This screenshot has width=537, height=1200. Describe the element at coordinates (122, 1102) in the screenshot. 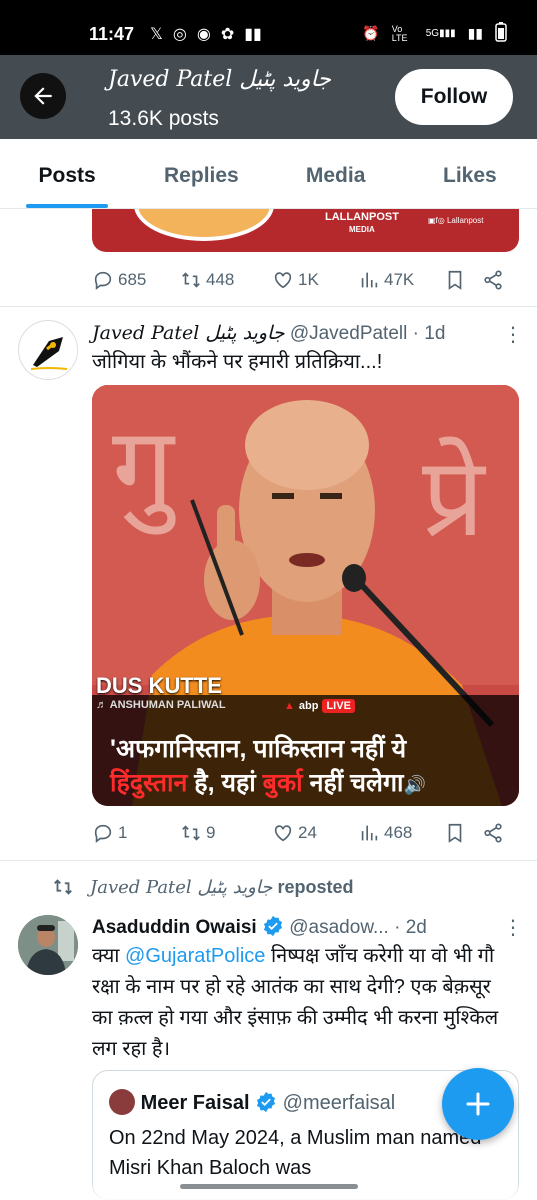

I see `quote-avatar` at that location.